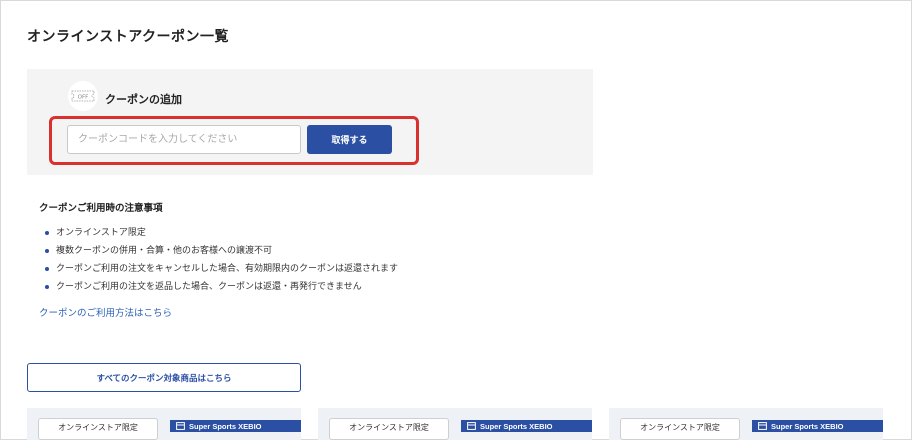 This screenshot has height=440, width=912. I want to click on page-title: オンラインストアクーポン一覧, so click(128, 37).